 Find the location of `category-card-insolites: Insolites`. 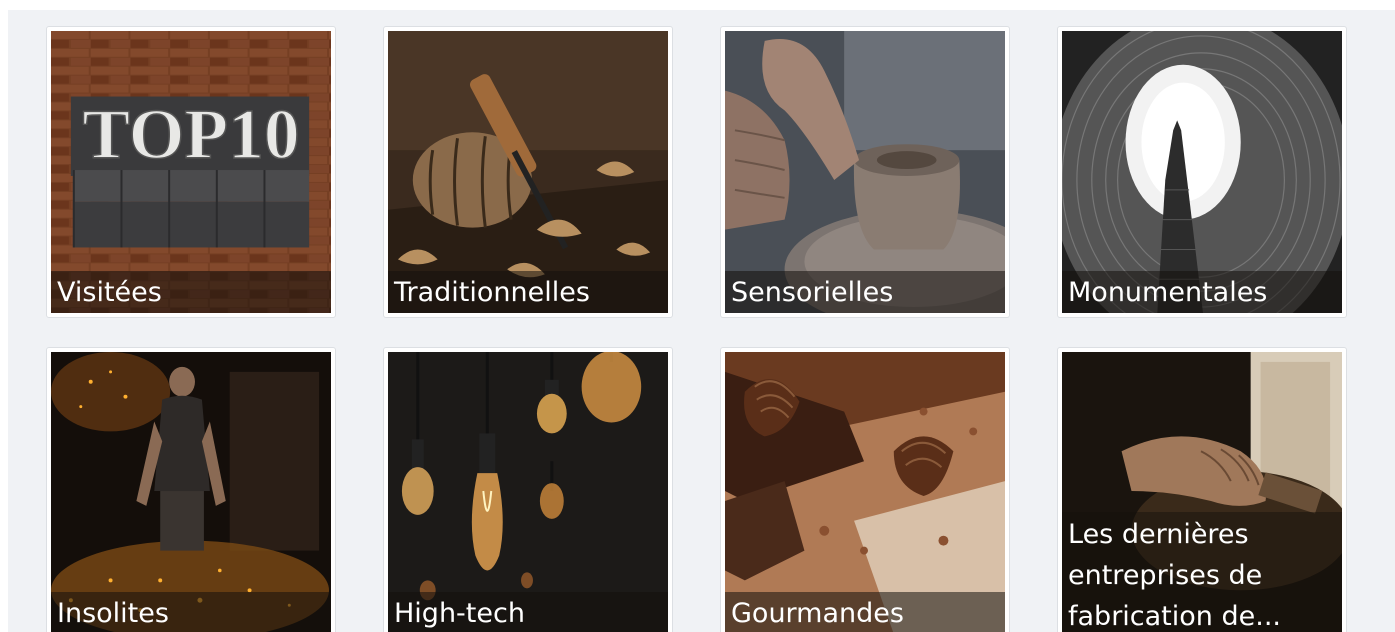

category-card-insolites: Insolites is located at coordinates (191, 489).